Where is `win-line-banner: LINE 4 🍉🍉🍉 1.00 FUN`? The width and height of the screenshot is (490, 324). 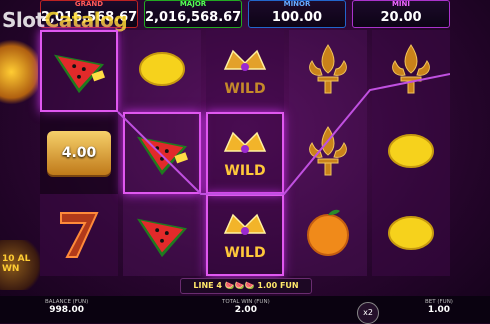 win-line-banner: LINE 4 🍉🍉🍉 1.00 FUN is located at coordinates (246, 286).